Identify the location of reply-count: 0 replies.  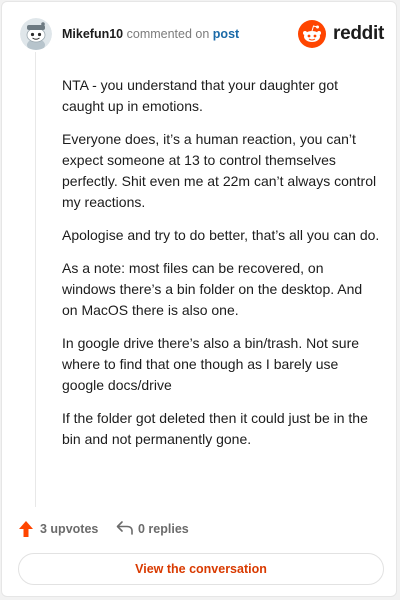
(163, 529).